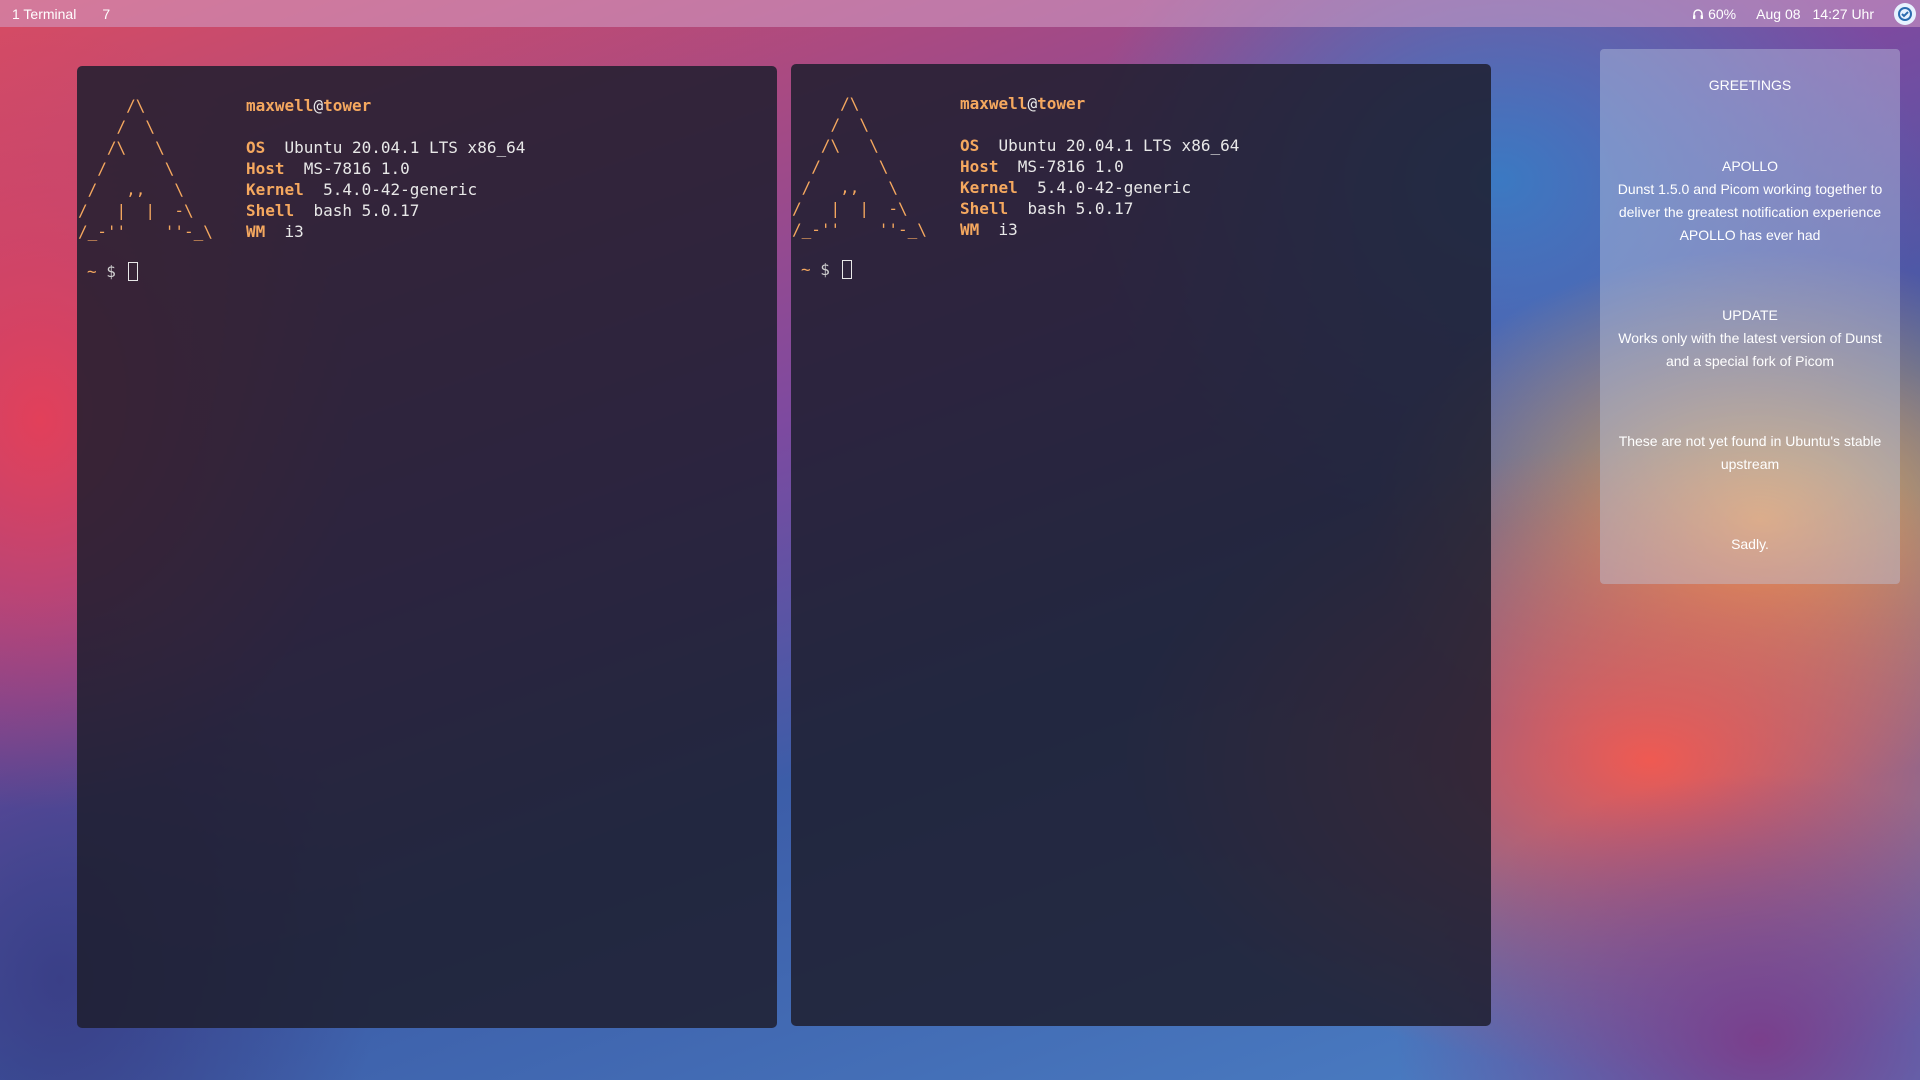  What do you see at coordinates (1750, 166) in the screenshot?
I see `notification-title: APOLLO` at bounding box center [1750, 166].